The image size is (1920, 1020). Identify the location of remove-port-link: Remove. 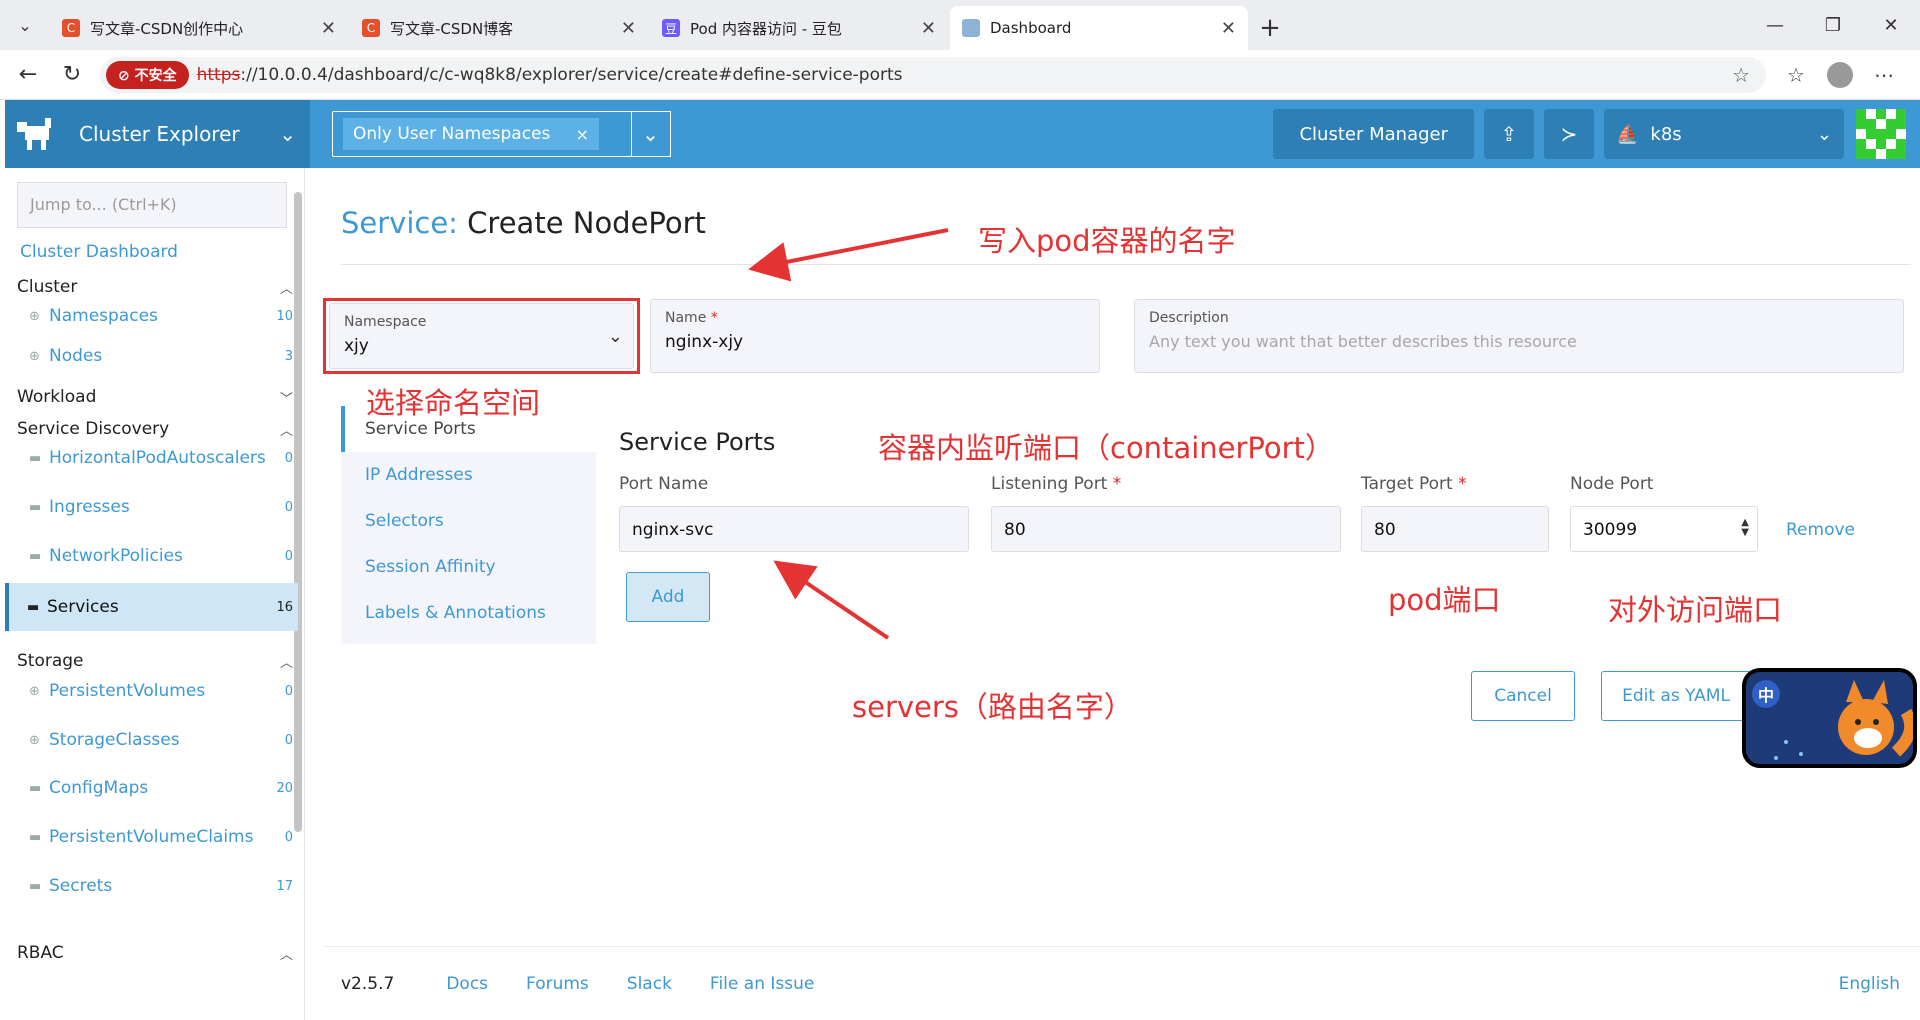
(1820, 530).